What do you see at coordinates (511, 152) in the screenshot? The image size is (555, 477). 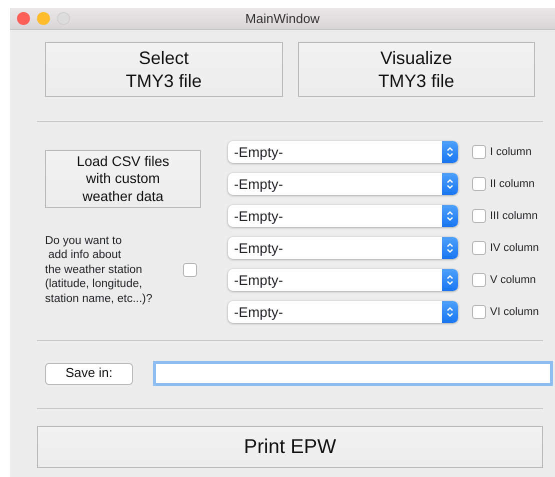 I see `checkbox-label: I column` at bounding box center [511, 152].